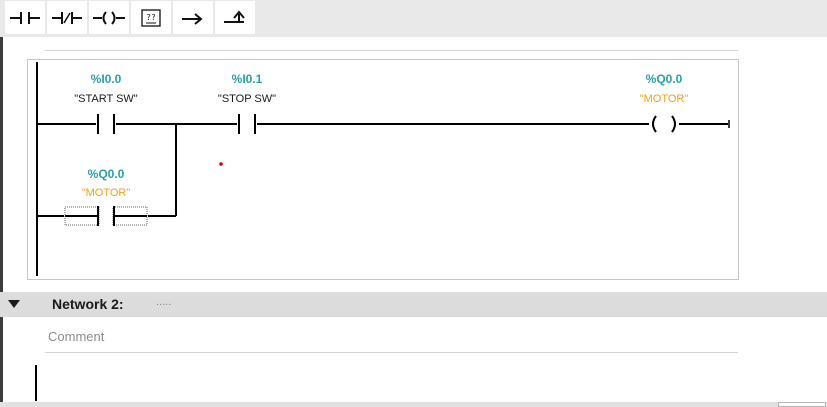 Image resolution: width=827 pixels, height=407 pixels. I want to click on stop-sw-tag: "STOP SW", so click(247, 99).